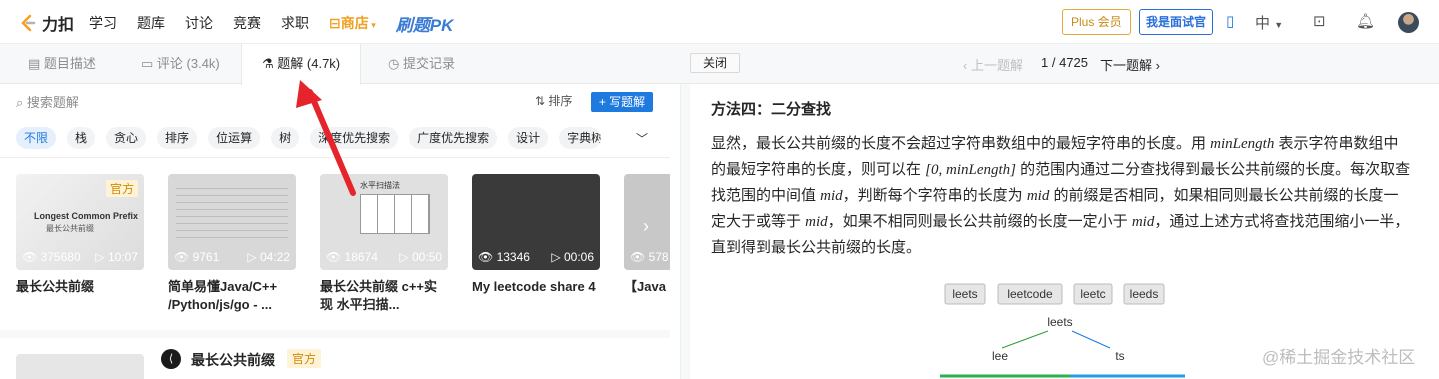 The width and height of the screenshot is (1439, 379). What do you see at coordinates (627, 102) in the screenshot?
I see `write-solution-label: 写题解` at bounding box center [627, 102].